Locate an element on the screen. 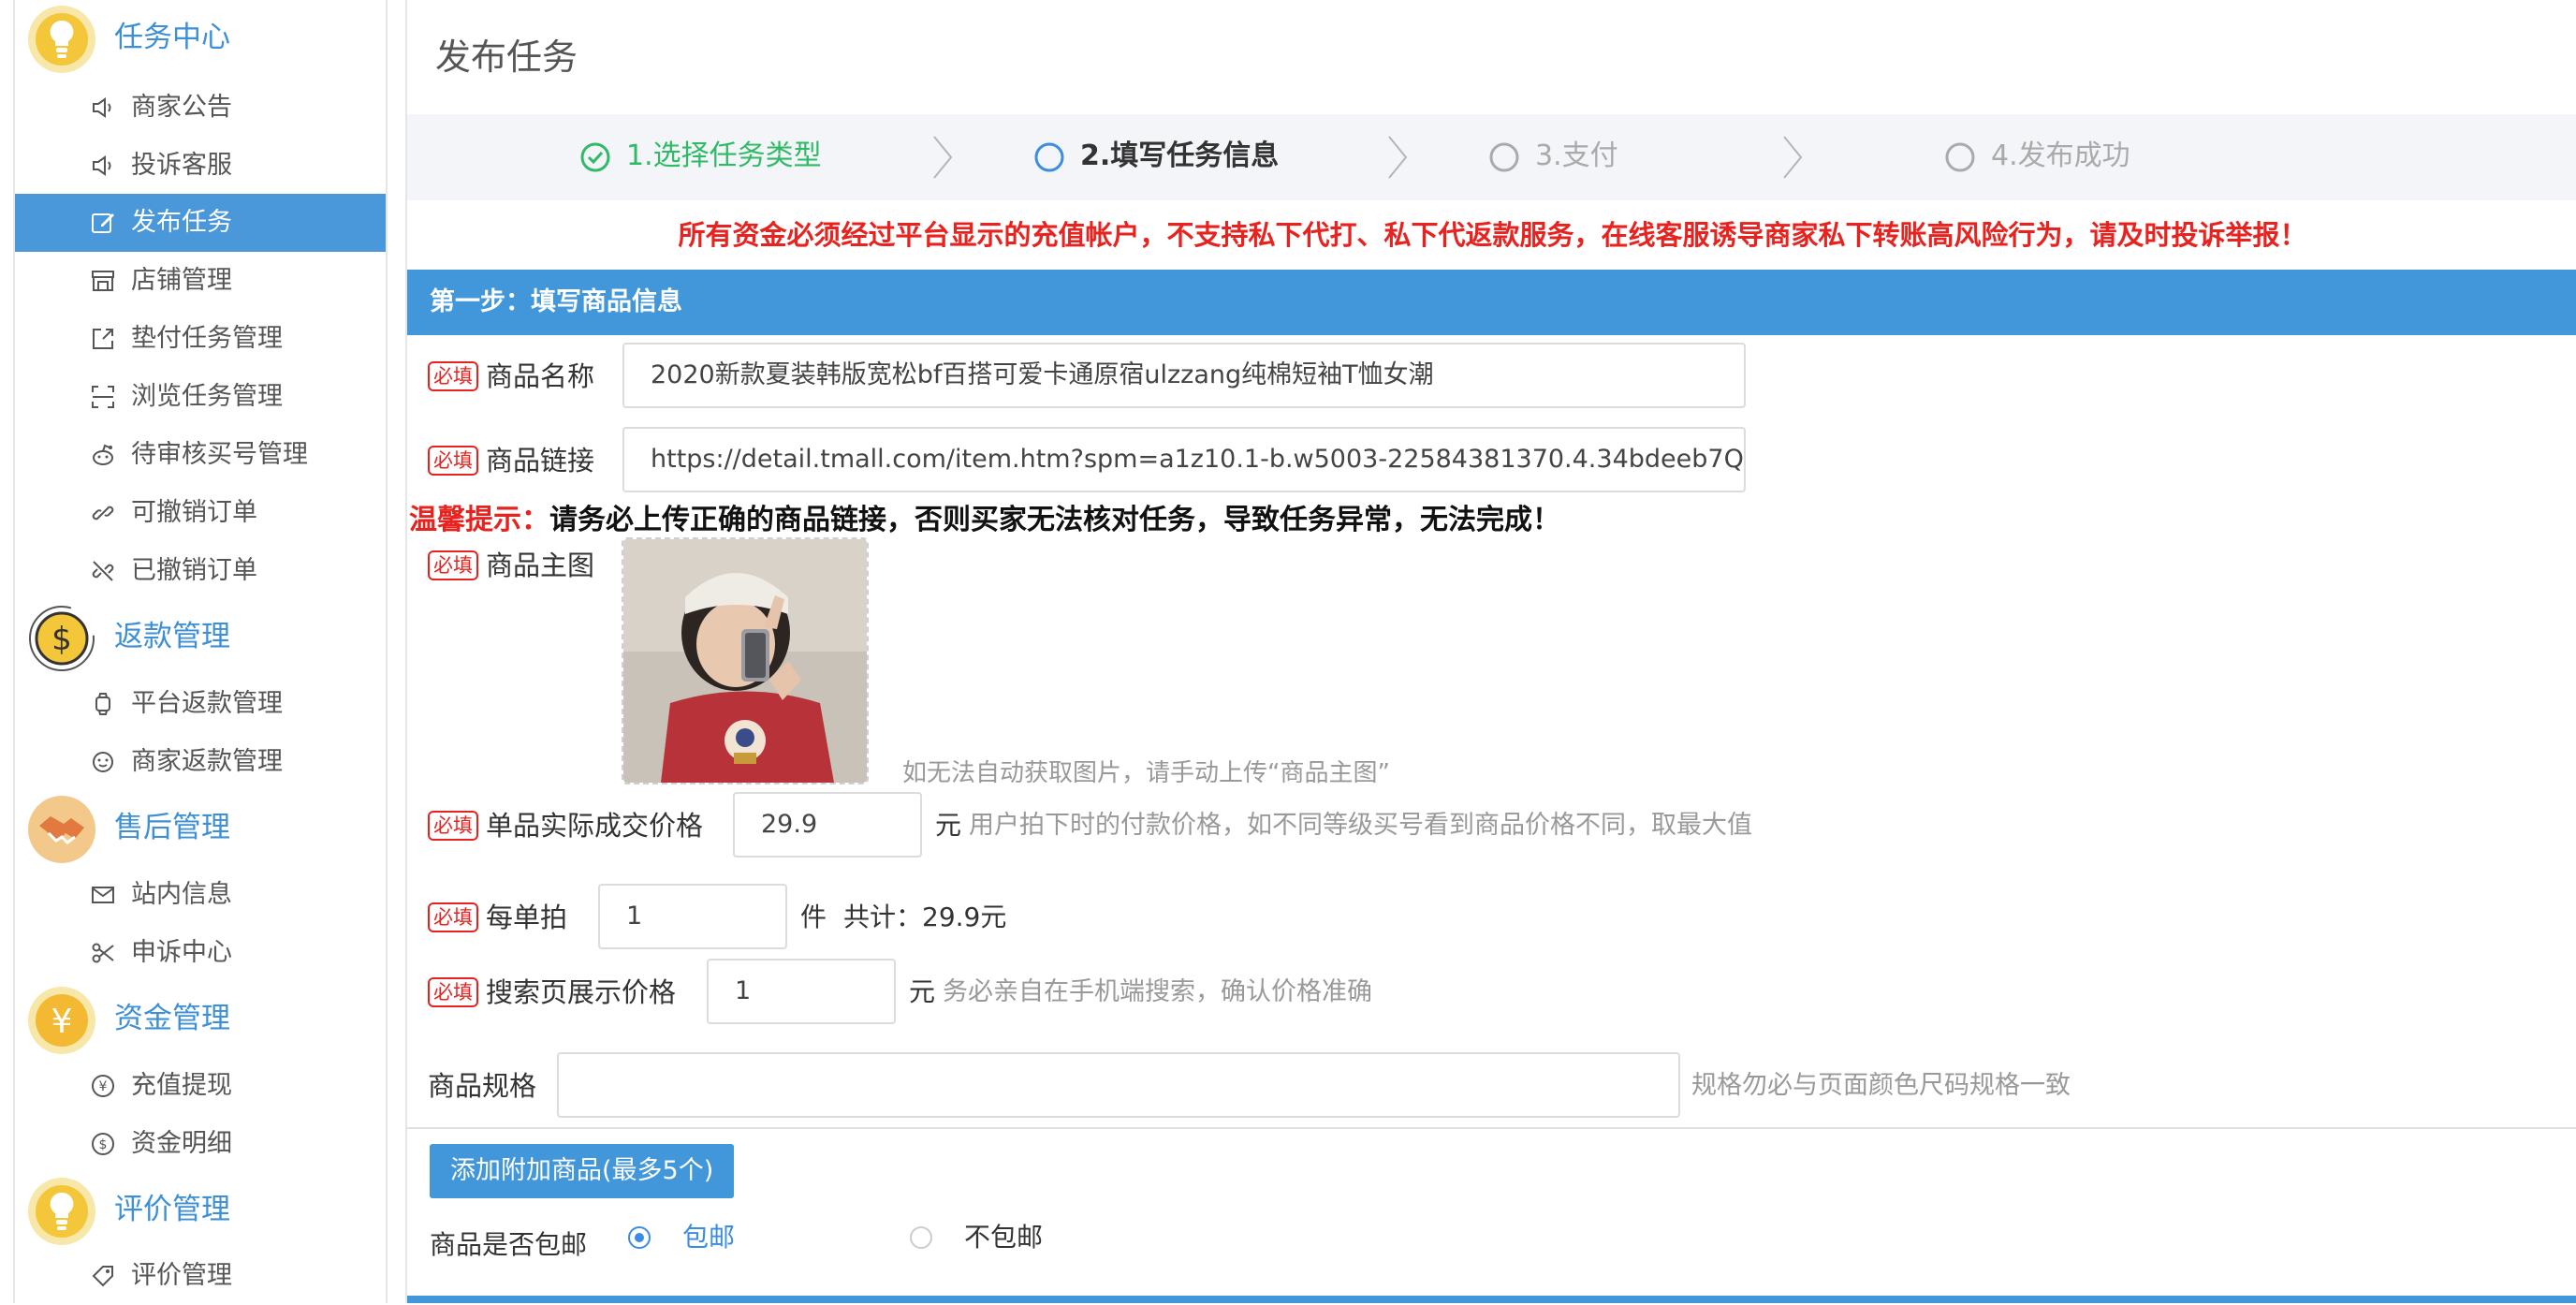 Image resolution: width=2576 pixels, height=1305 pixels. sidebar-section-title: 评价管理 is located at coordinates (172, 1210).